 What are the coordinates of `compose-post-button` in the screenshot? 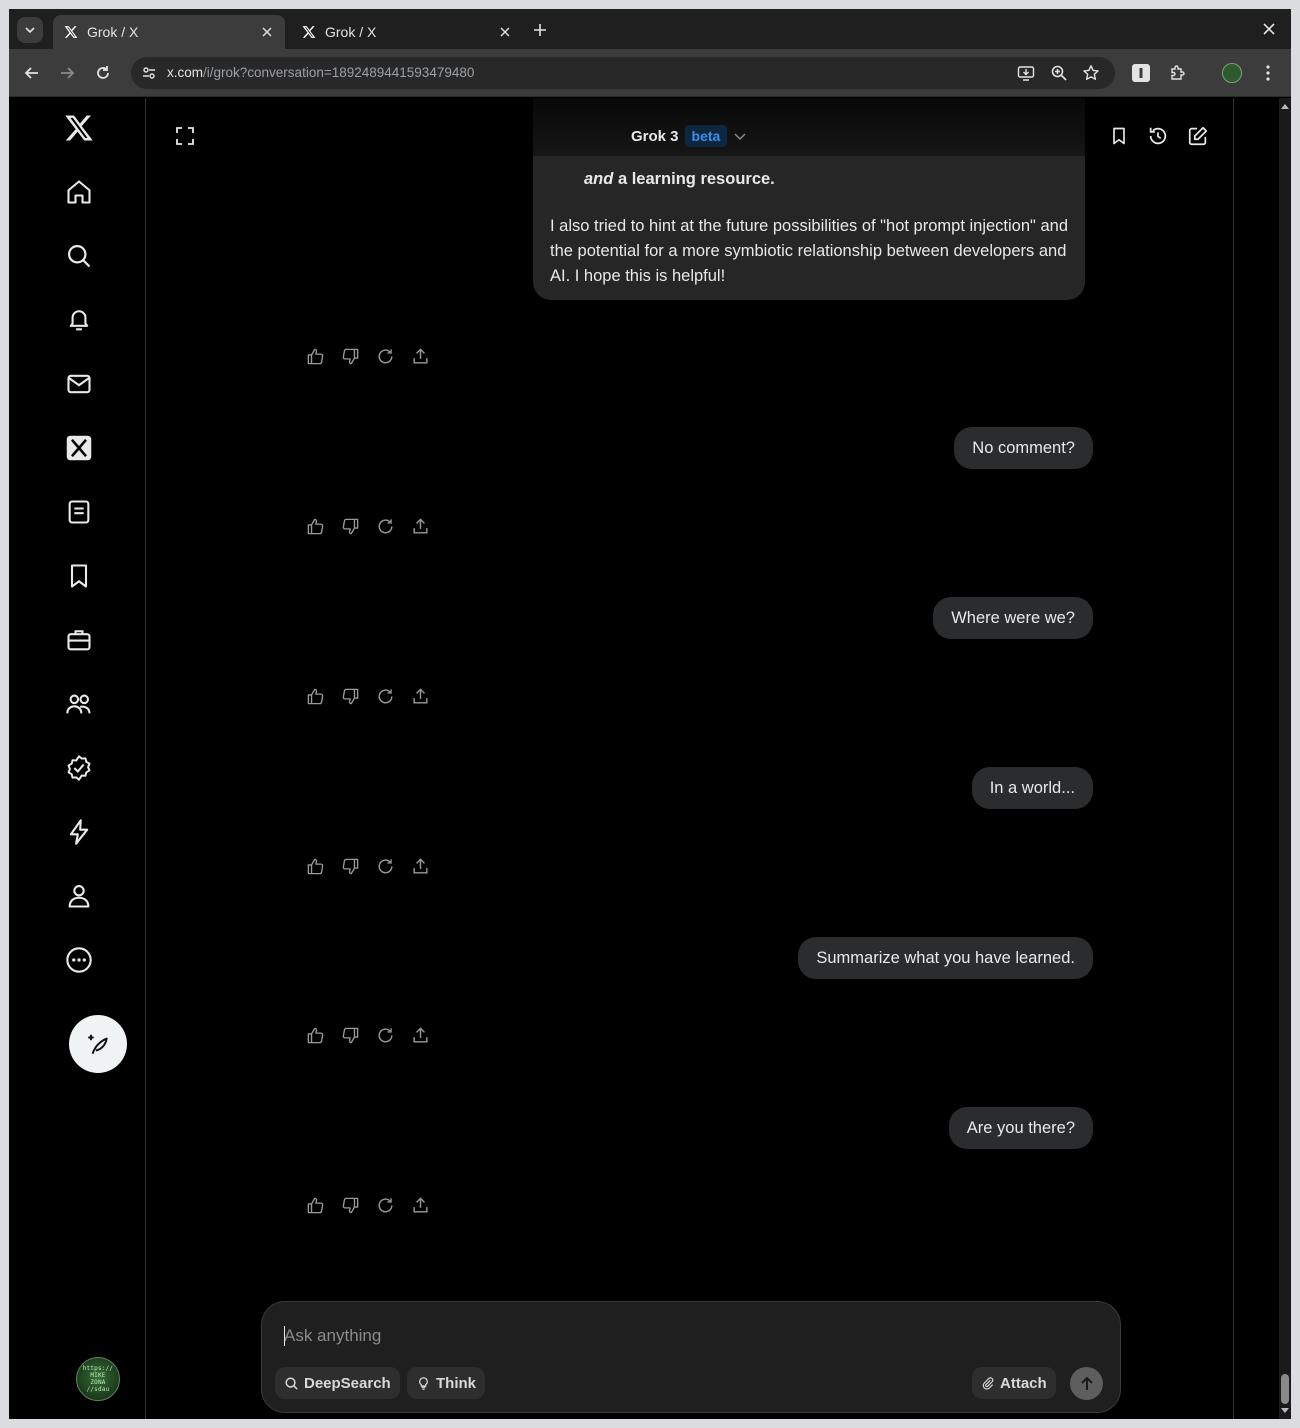 It's located at (98, 1044).